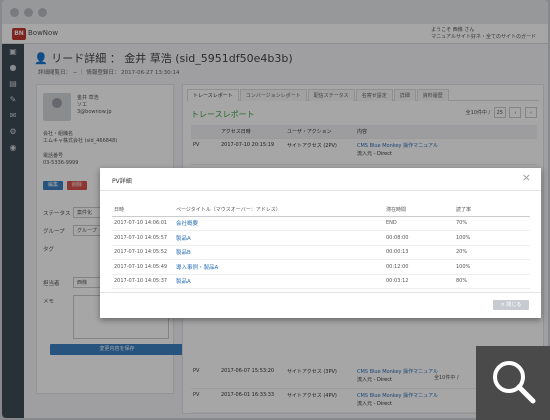 Image resolution: width=550 pixels, height=420 pixels. What do you see at coordinates (143, 267) in the screenshot?
I see `row-date: 2017-07-10 14:05:49` at bounding box center [143, 267].